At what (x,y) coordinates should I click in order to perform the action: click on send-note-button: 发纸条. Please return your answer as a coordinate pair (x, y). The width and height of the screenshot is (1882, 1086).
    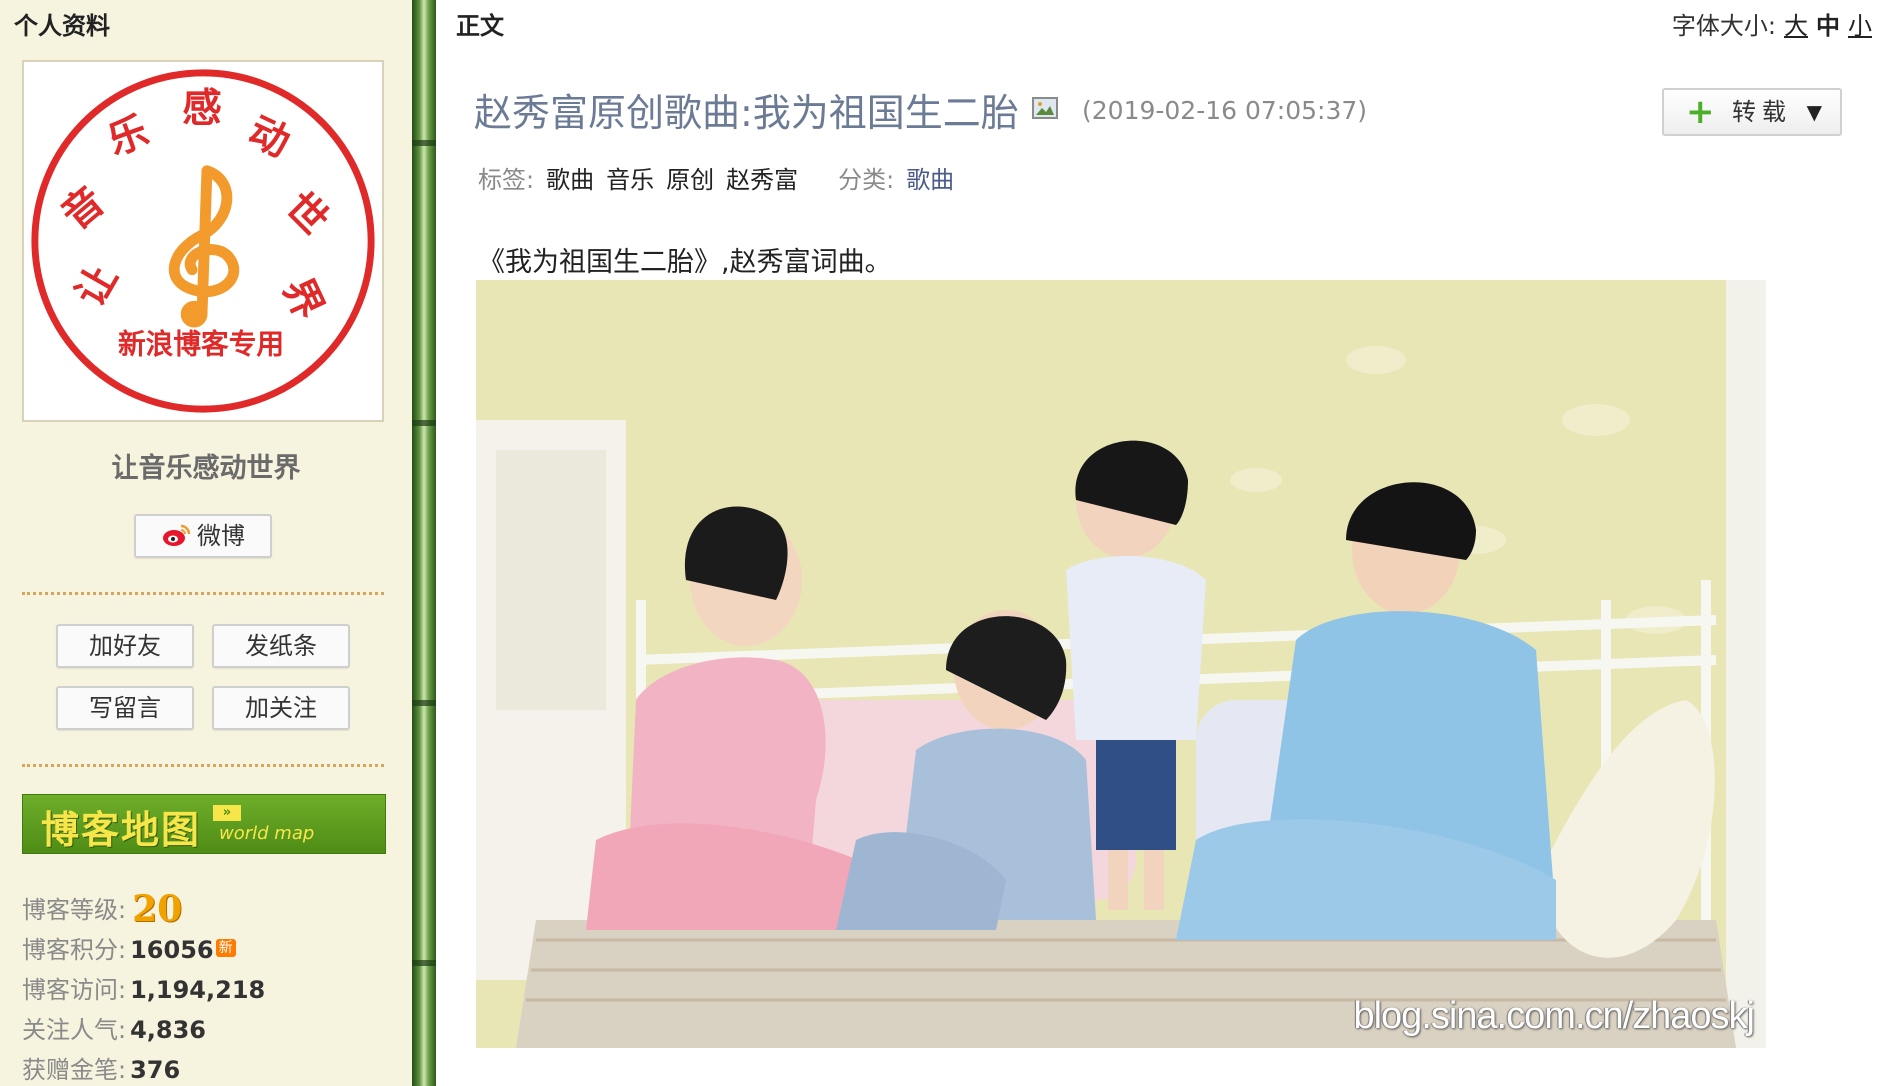
    Looking at the image, I should click on (281, 646).